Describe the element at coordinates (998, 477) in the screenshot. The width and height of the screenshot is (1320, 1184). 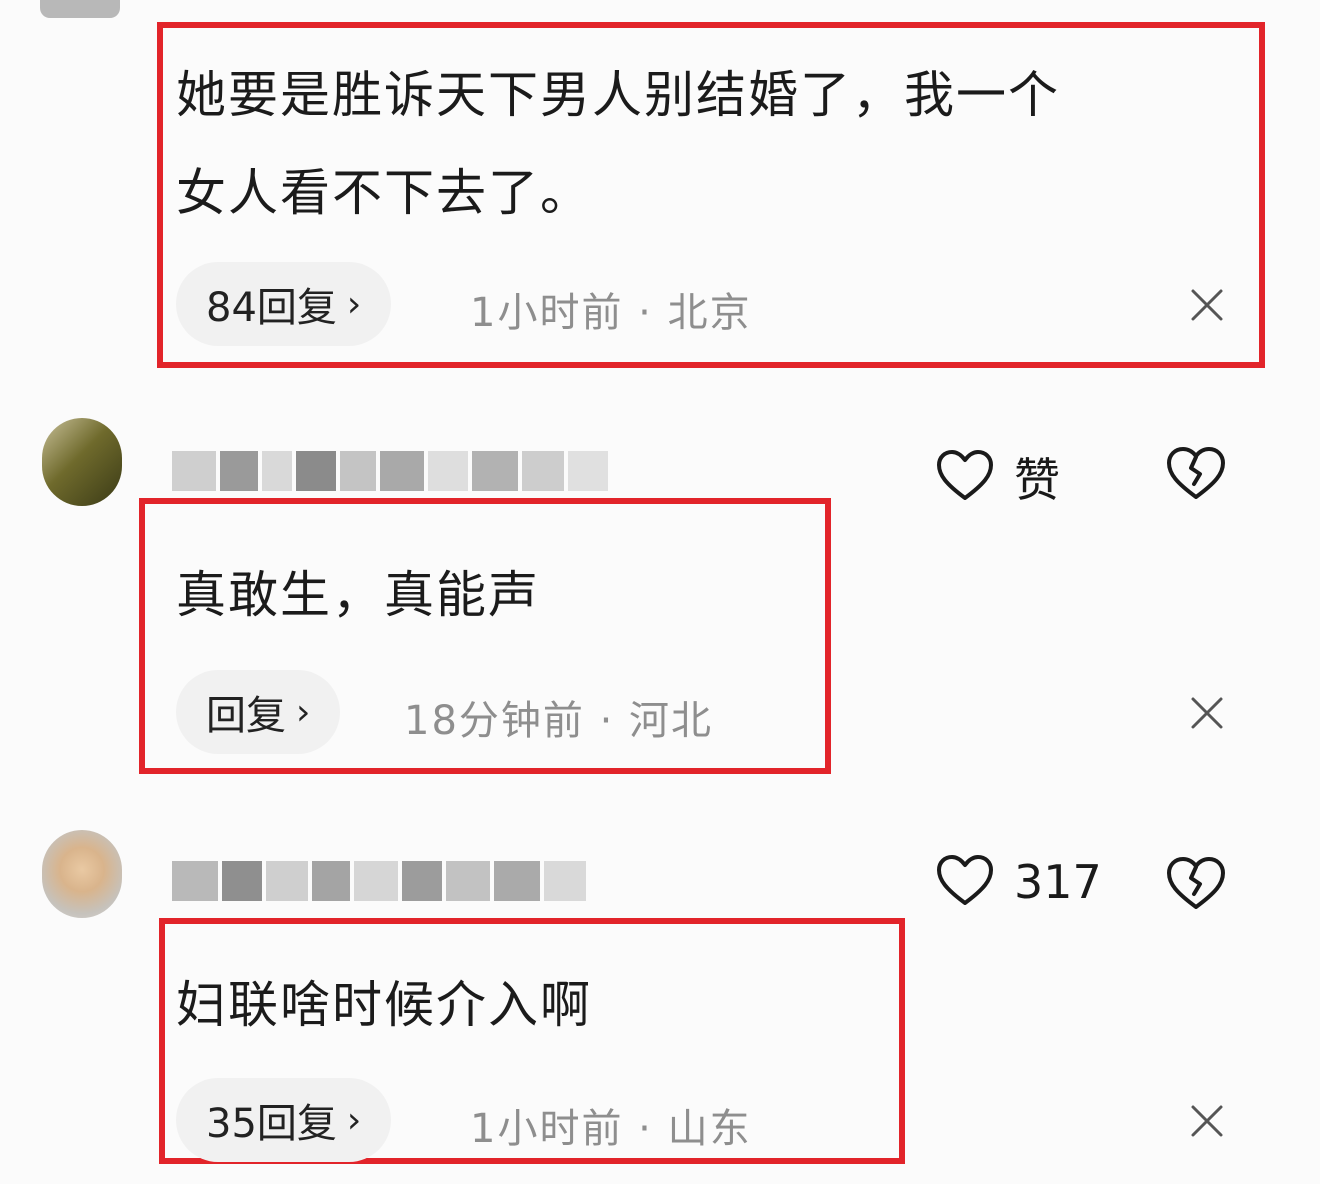
I see `like-button-2: 赞` at that location.